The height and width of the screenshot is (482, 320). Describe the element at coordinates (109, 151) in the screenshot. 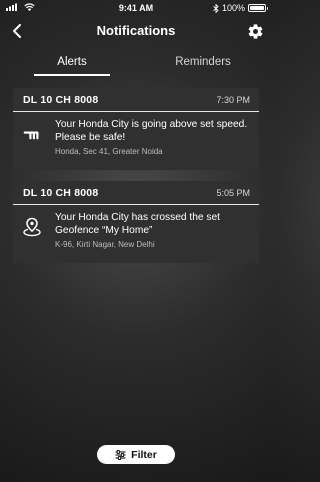

I see `alert-location: Honda, Sec 41, Greater Noida` at that location.